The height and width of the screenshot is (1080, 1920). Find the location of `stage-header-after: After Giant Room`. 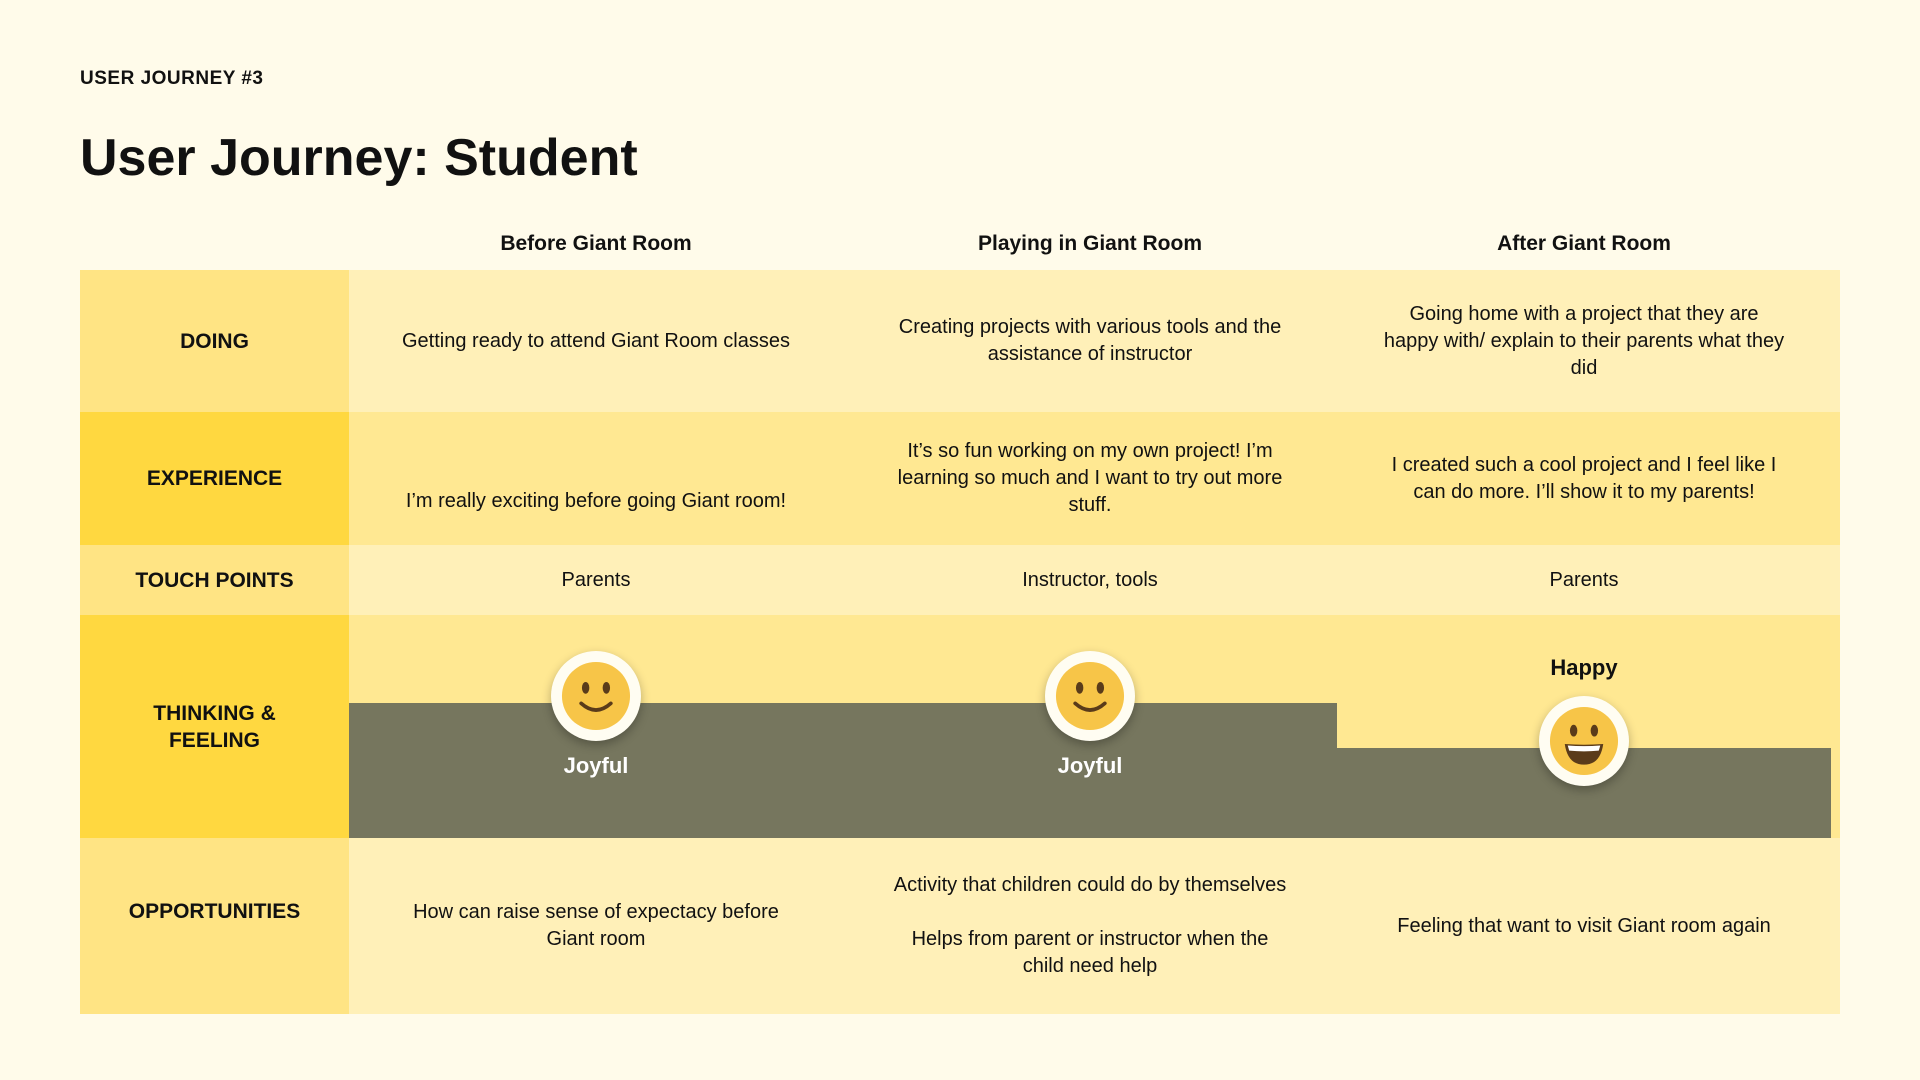

stage-header-after: After Giant Room is located at coordinates (1584, 243).